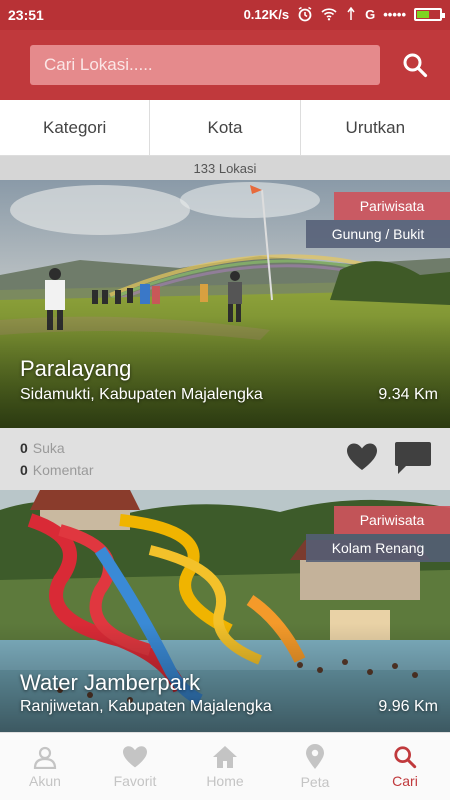 This screenshot has width=450, height=800. I want to click on search-input, so click(205, 65).